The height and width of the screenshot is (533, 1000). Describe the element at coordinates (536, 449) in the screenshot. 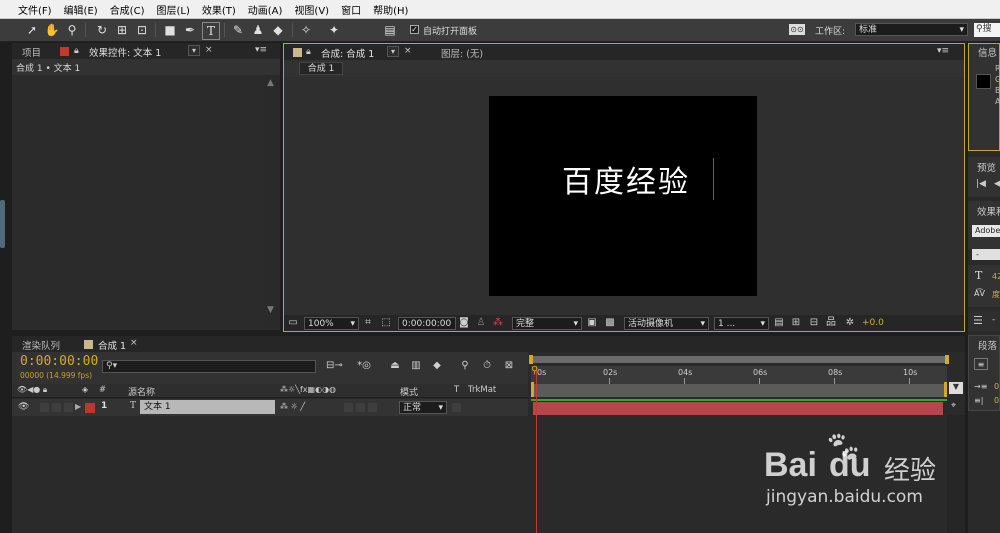

I see `current-time-indicator` at that location.